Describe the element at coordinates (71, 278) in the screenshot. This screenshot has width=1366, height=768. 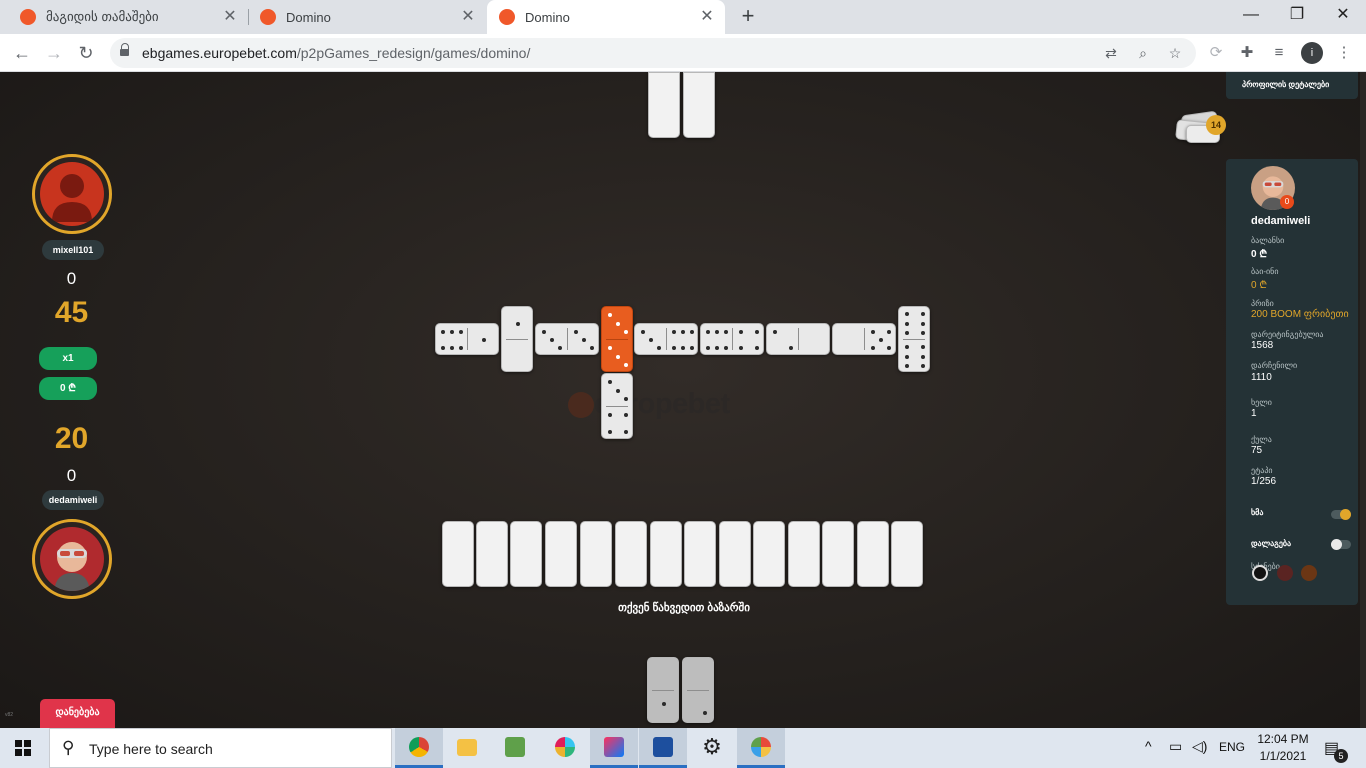
I see `opponent-points: 0` at that location.